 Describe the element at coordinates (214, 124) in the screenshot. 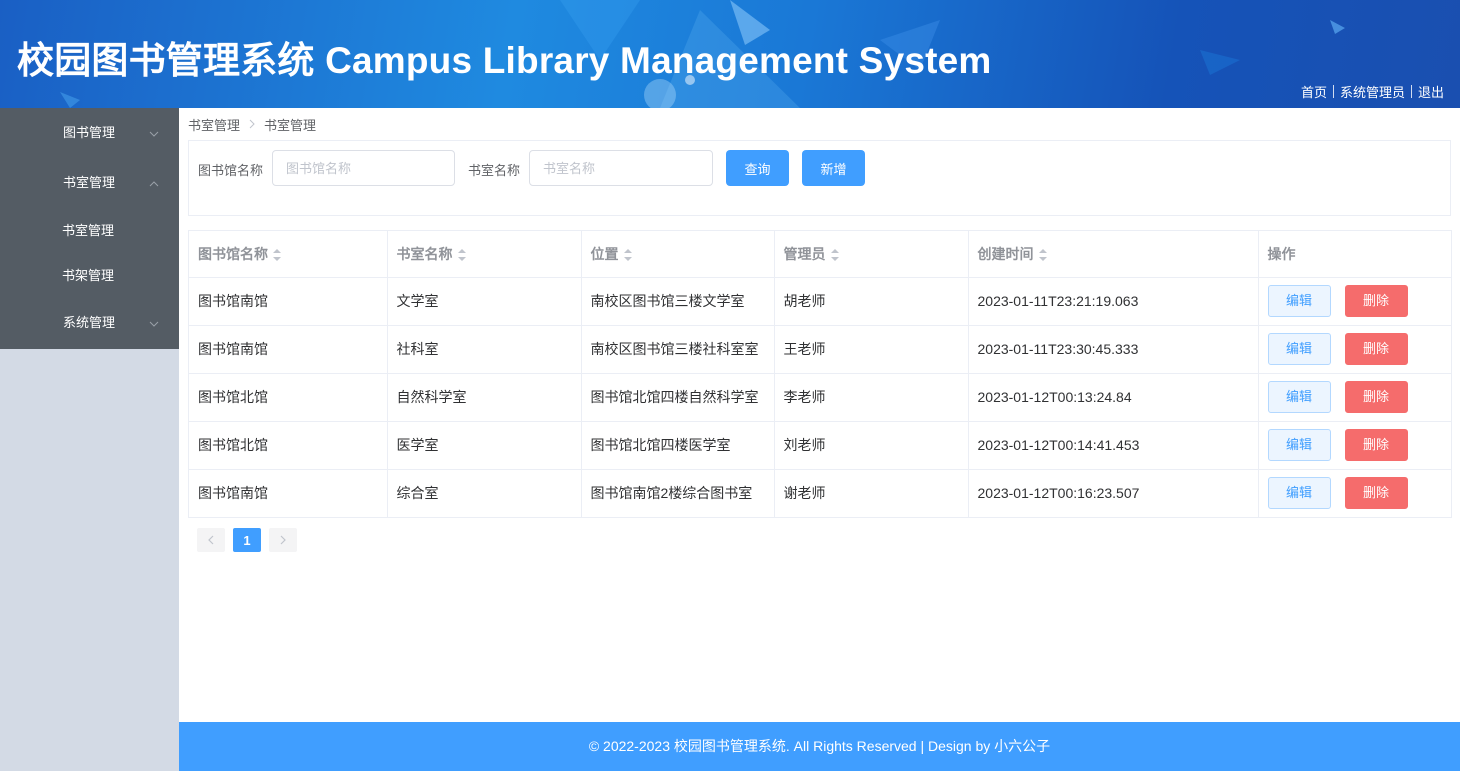

I see `breadcrumb-parent: 书室管理` at that location.